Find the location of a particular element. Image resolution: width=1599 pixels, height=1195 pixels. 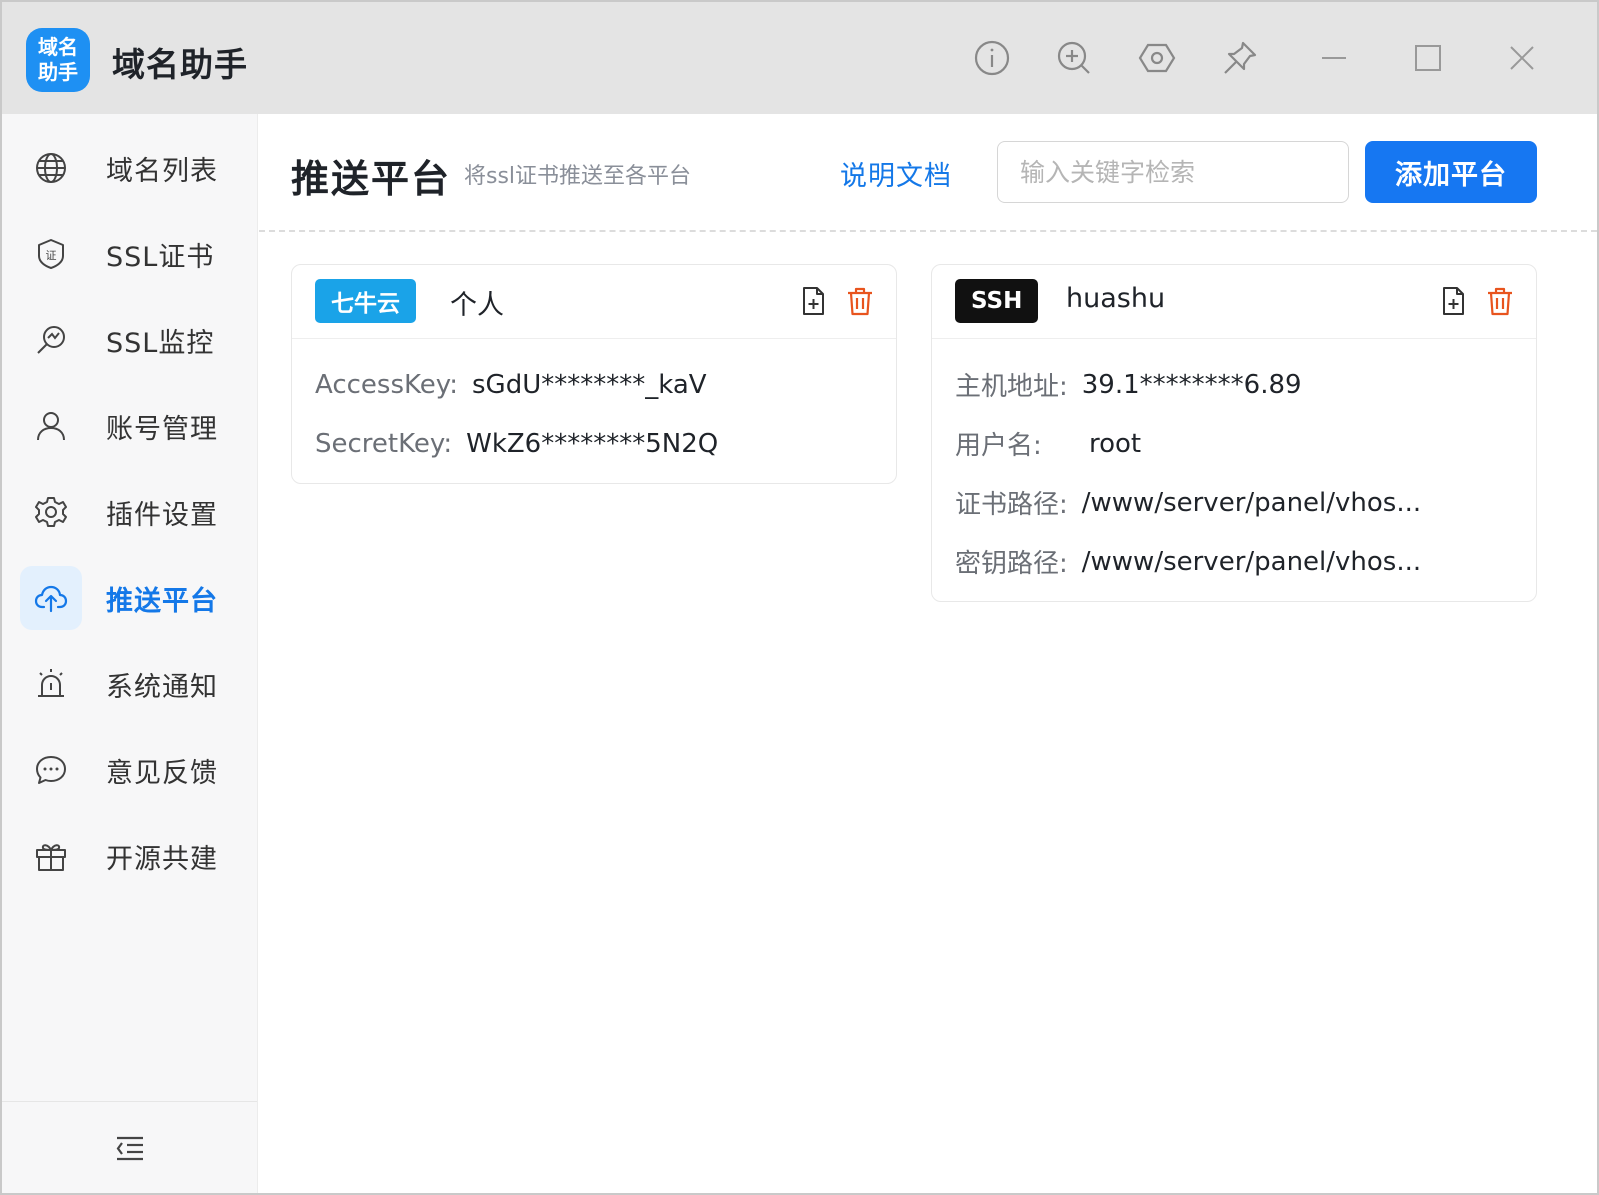

sidebar-item-feedback: 意见反馈 is located at coordinates (130, 770).